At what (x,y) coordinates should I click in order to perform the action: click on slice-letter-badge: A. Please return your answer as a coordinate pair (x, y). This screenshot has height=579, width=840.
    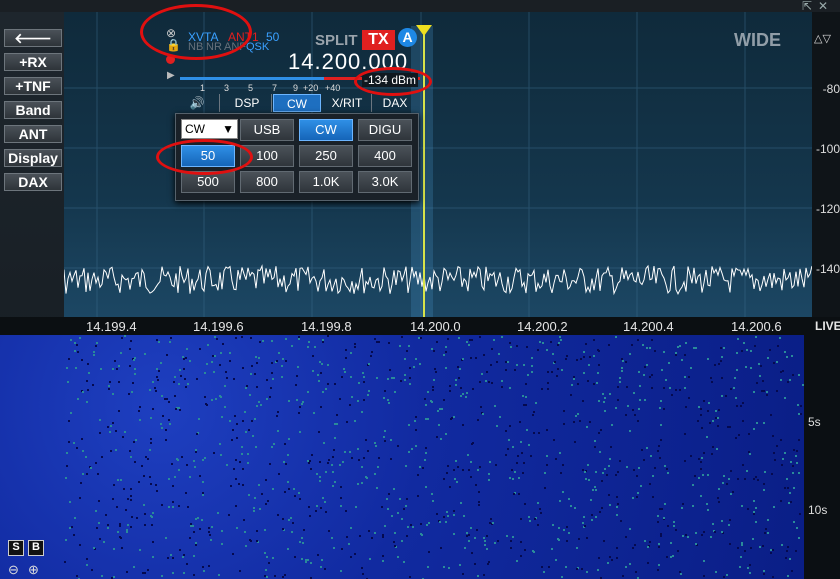
    Looking at the image, I should click on (407, 37).